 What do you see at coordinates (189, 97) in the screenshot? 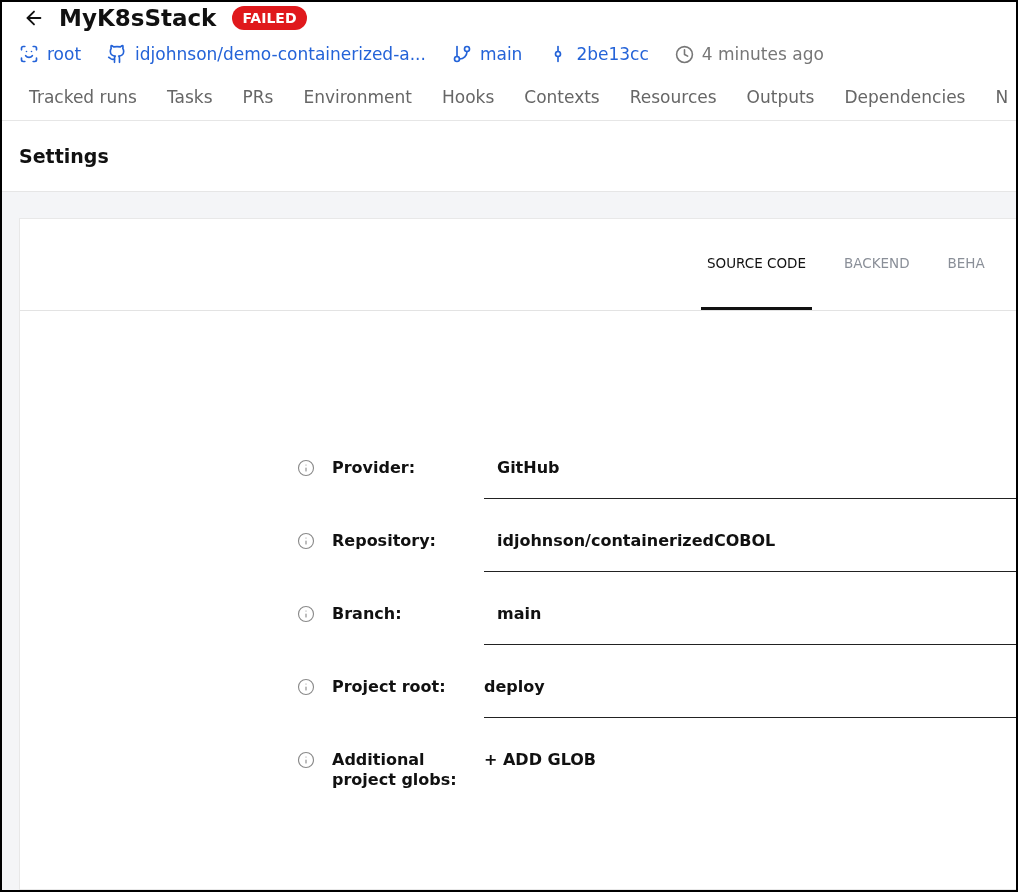
I see `nav-tab: Tasks` at bounding box center [189, 97].